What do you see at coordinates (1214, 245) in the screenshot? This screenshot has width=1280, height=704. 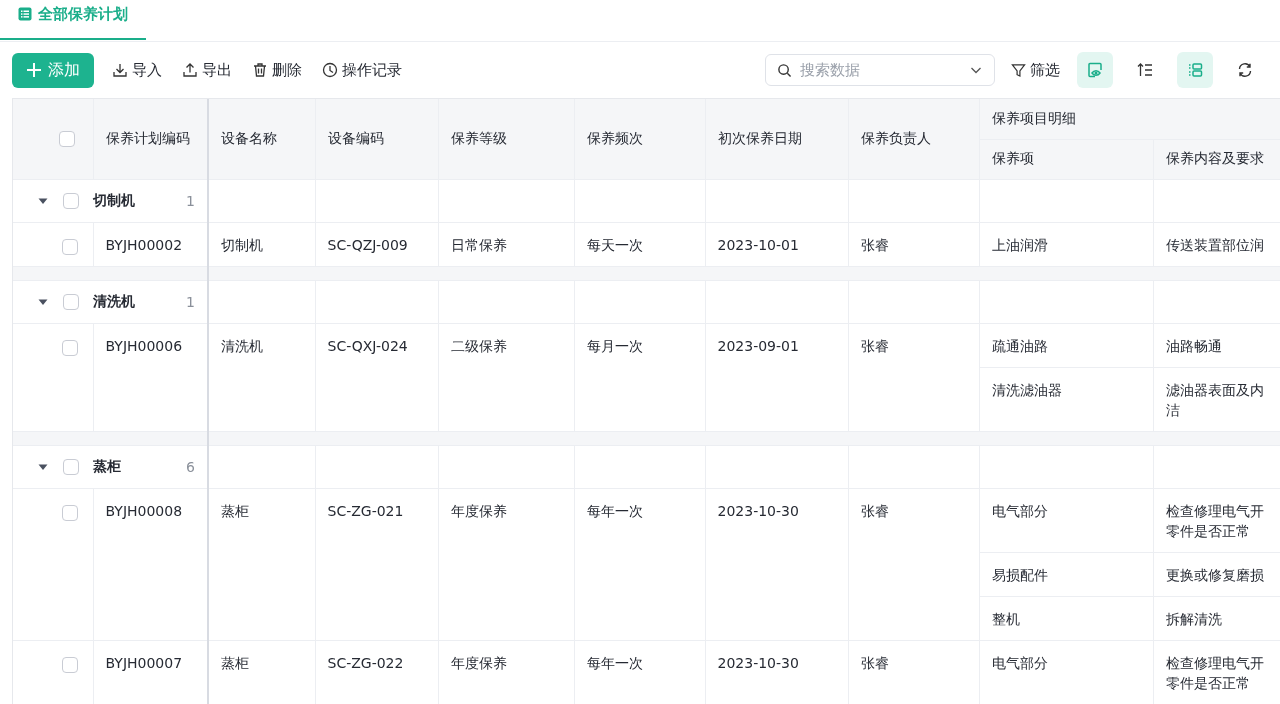 I see `maintenance-content-cell-text: 传送装置部位润` at bounding box center [1214, 245].